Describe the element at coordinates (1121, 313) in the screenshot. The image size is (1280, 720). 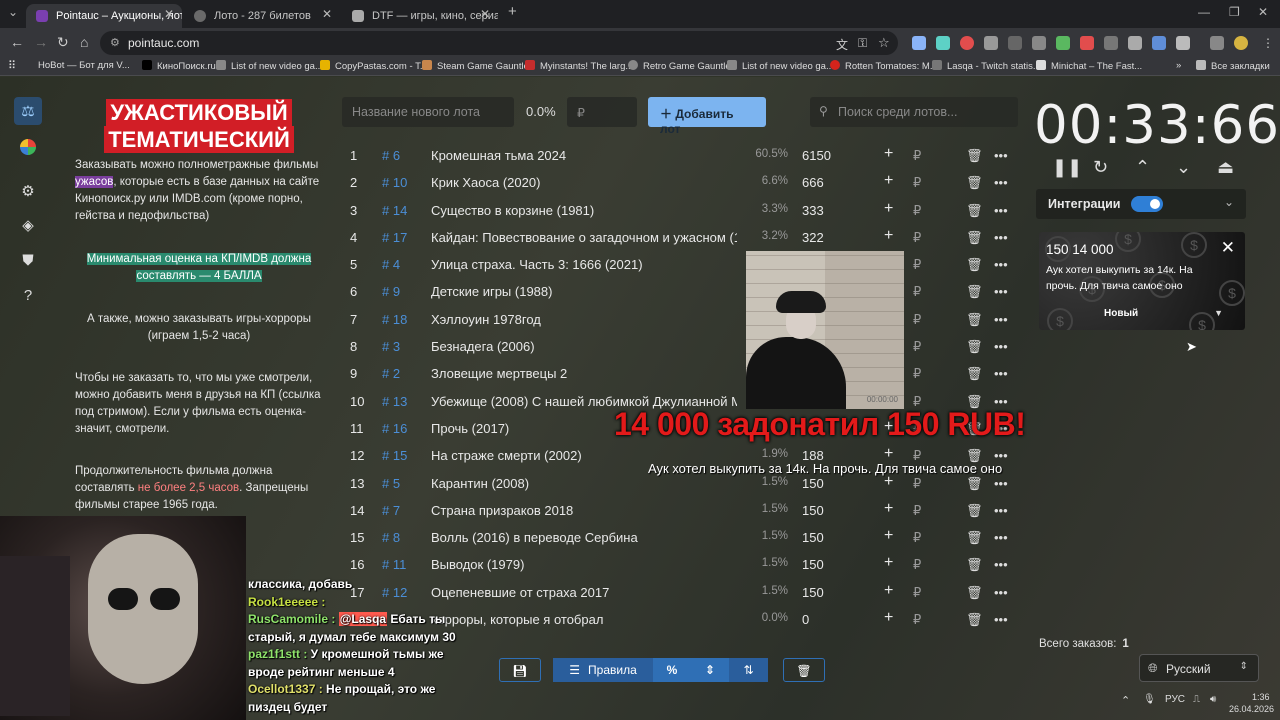
I see `donation-status-select: Новый` at that location.